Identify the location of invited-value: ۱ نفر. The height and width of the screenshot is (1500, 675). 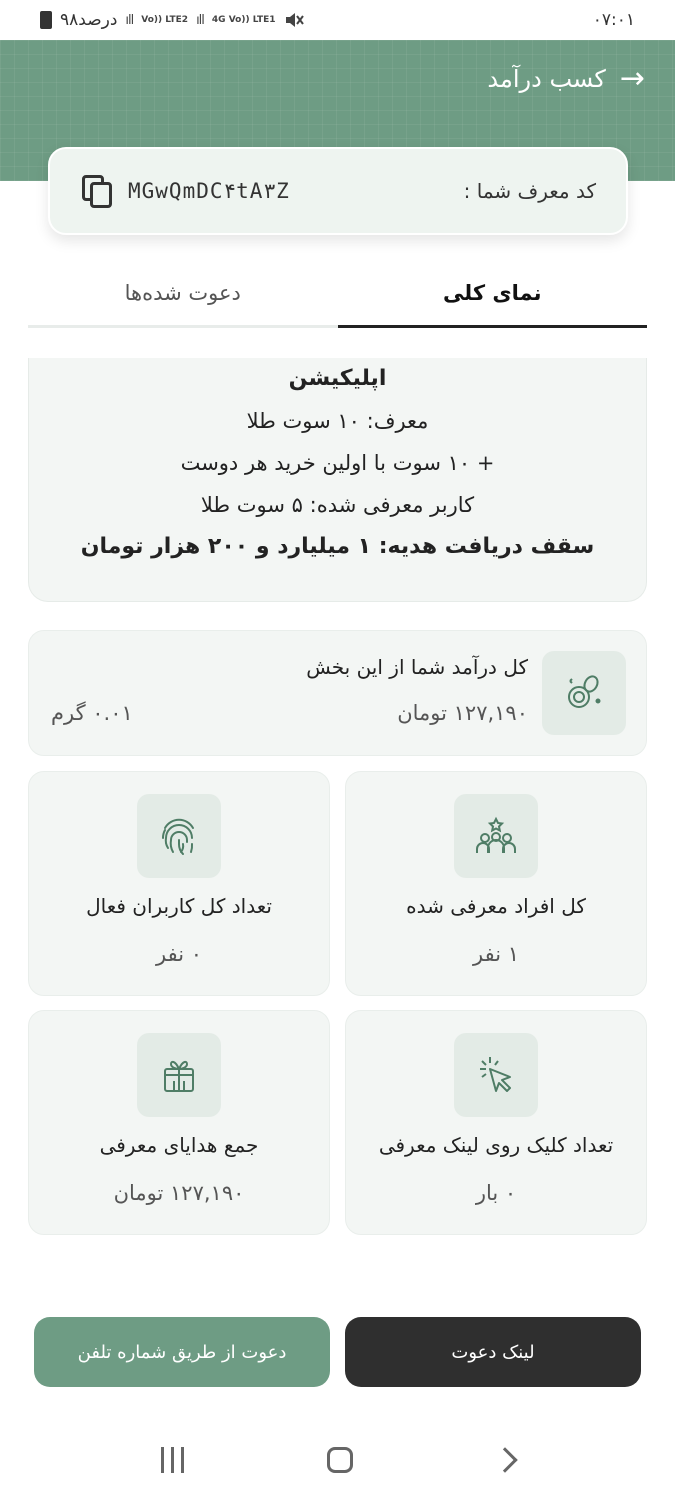
(495, 954).